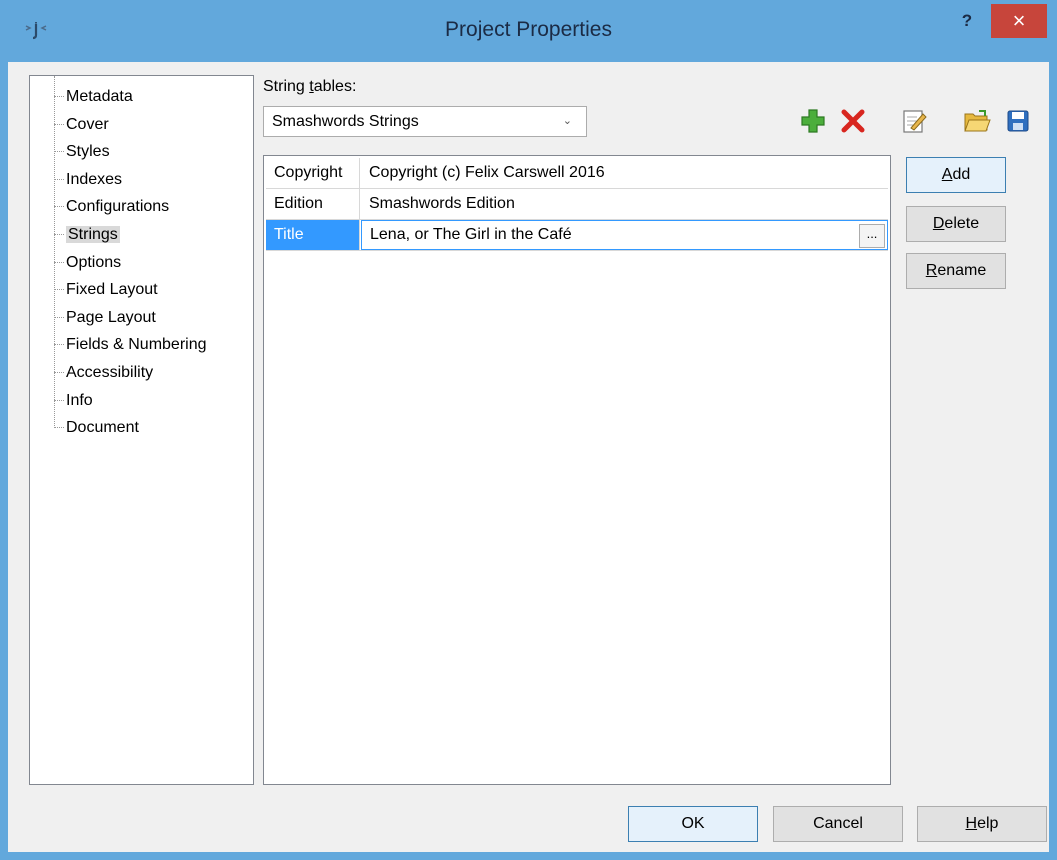 The image size is (1057, 860). What do you see at coordinates (982, 824) in the screenshot?
I see `help-button: Help` at bounding box center [982, 824].